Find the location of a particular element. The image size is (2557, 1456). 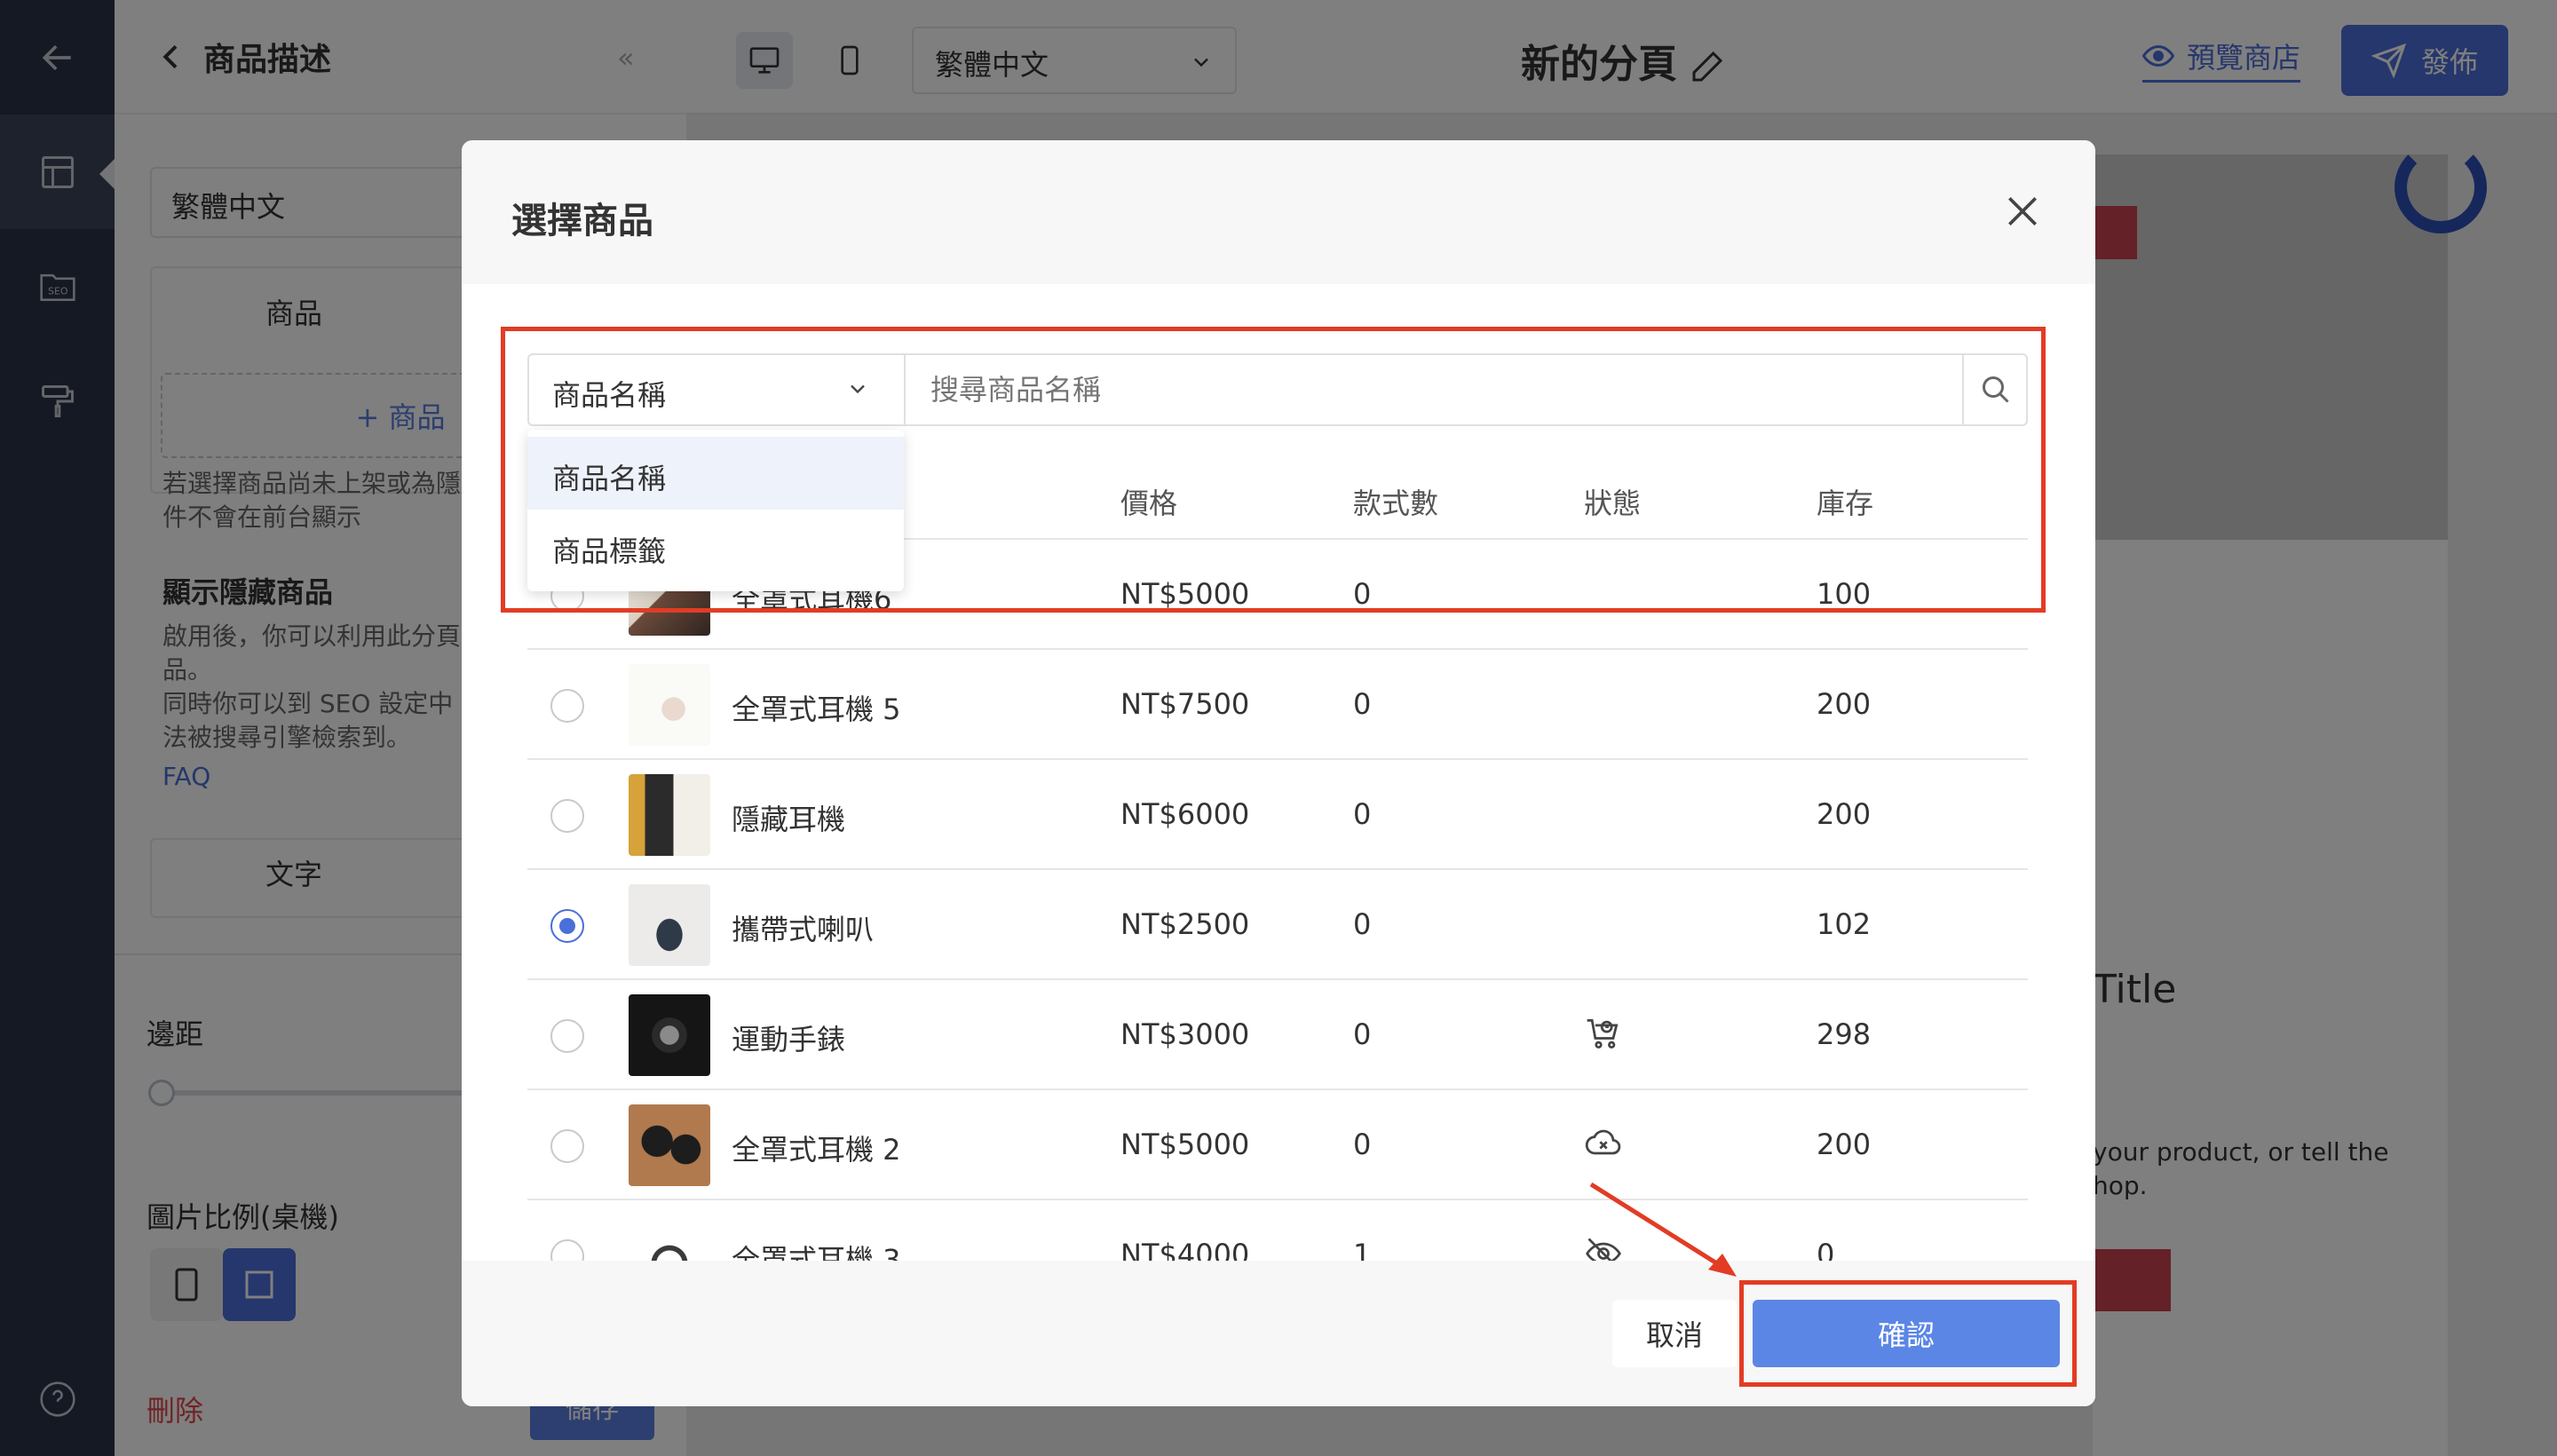

table-row: 全罩式耳機 5 NT$7500 0 200 is located at coordinates (1277, 705).